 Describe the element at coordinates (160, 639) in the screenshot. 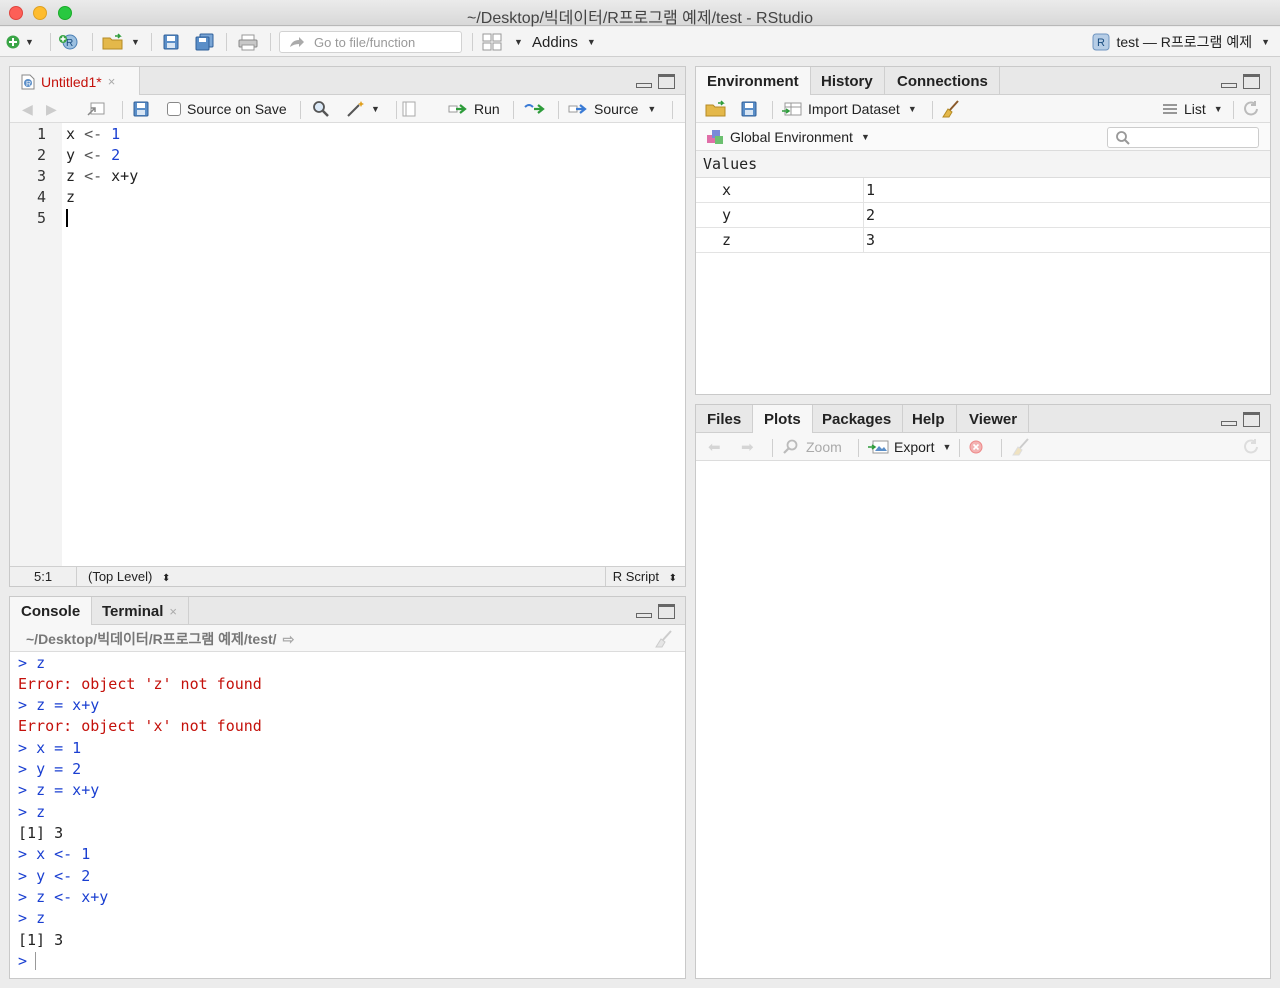

I see `console-path: ~/Desktop/빅데이터/R프로그램 예제/test/ ⇨` at that location.